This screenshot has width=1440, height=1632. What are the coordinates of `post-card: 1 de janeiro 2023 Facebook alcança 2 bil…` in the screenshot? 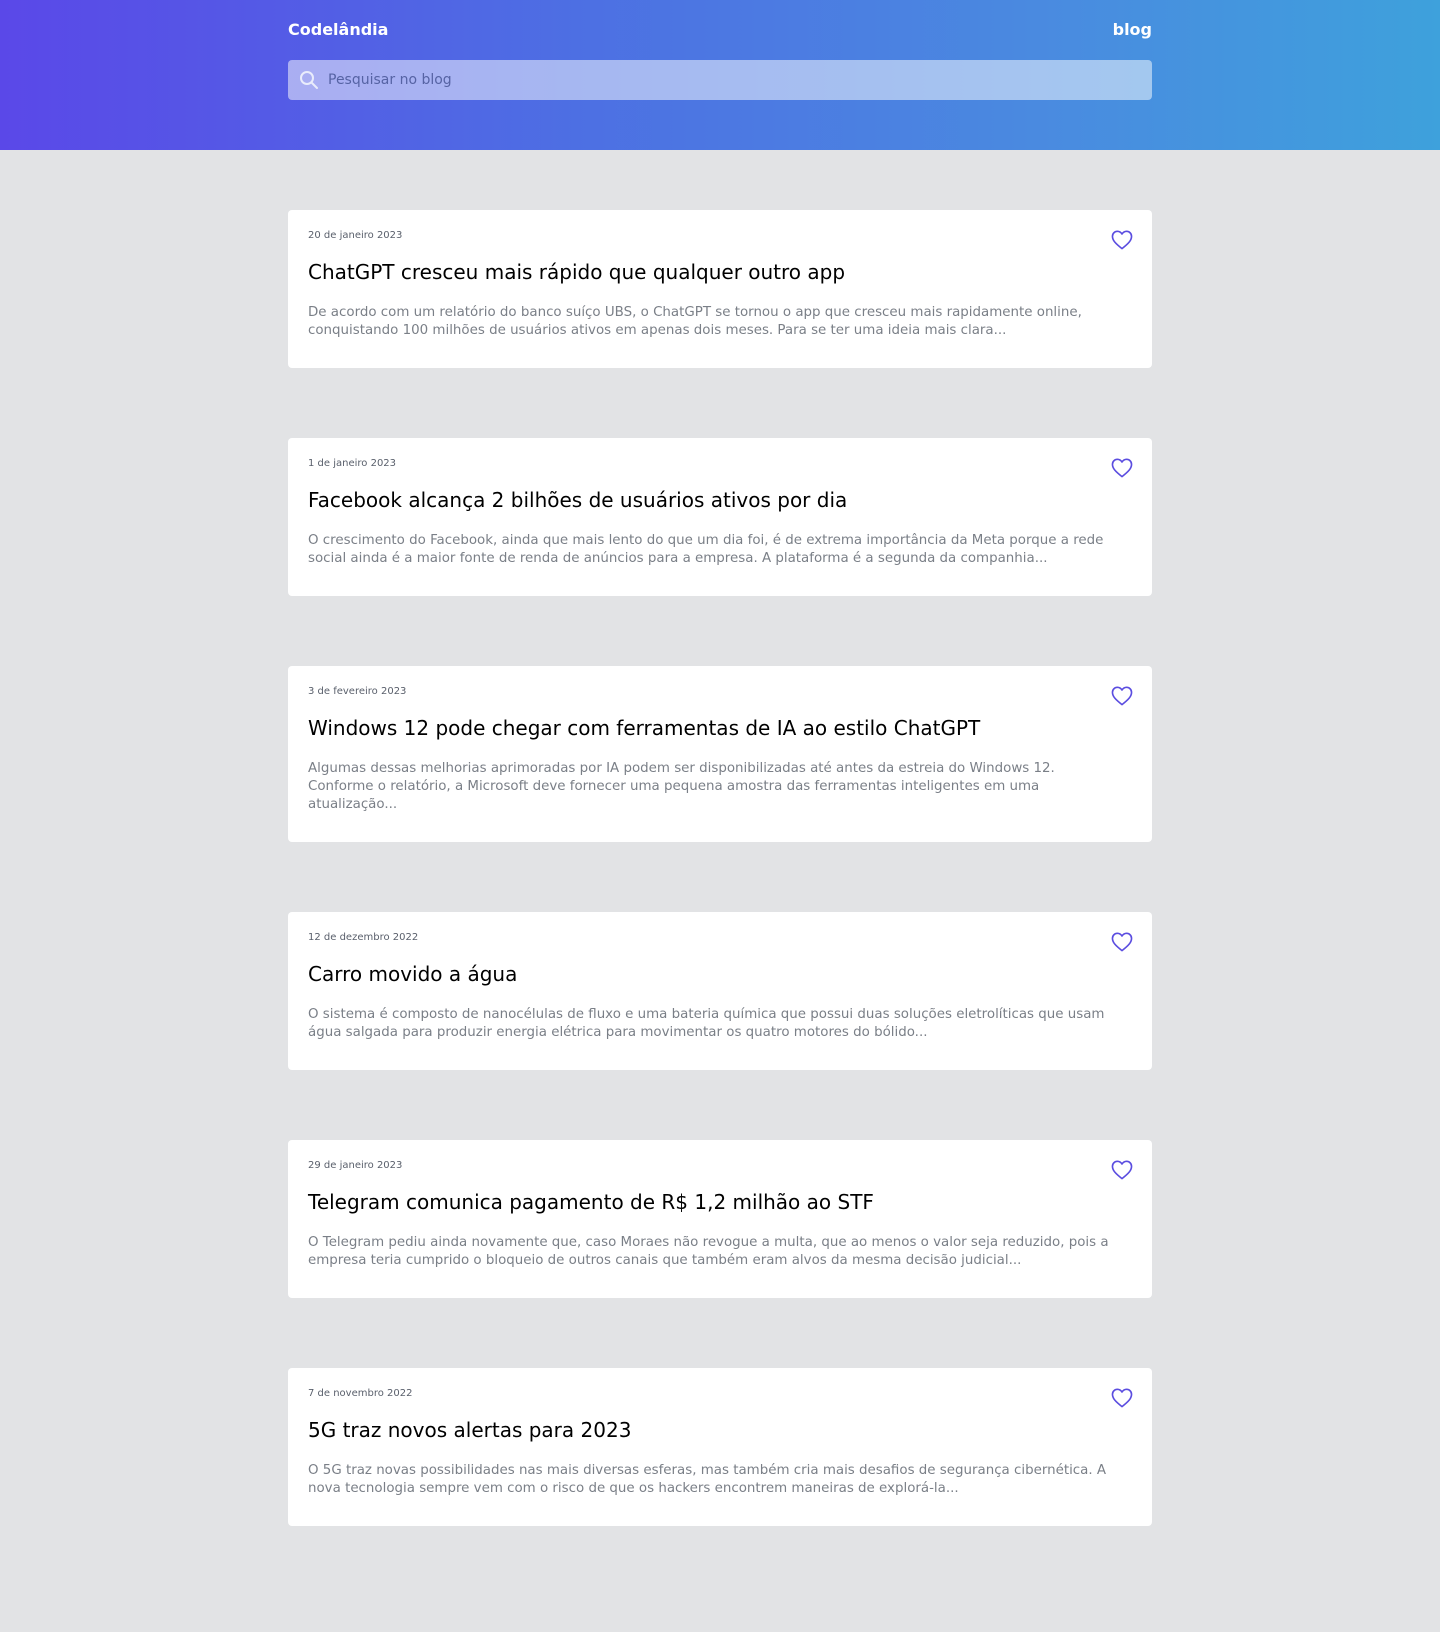 It's located at (720, 517).